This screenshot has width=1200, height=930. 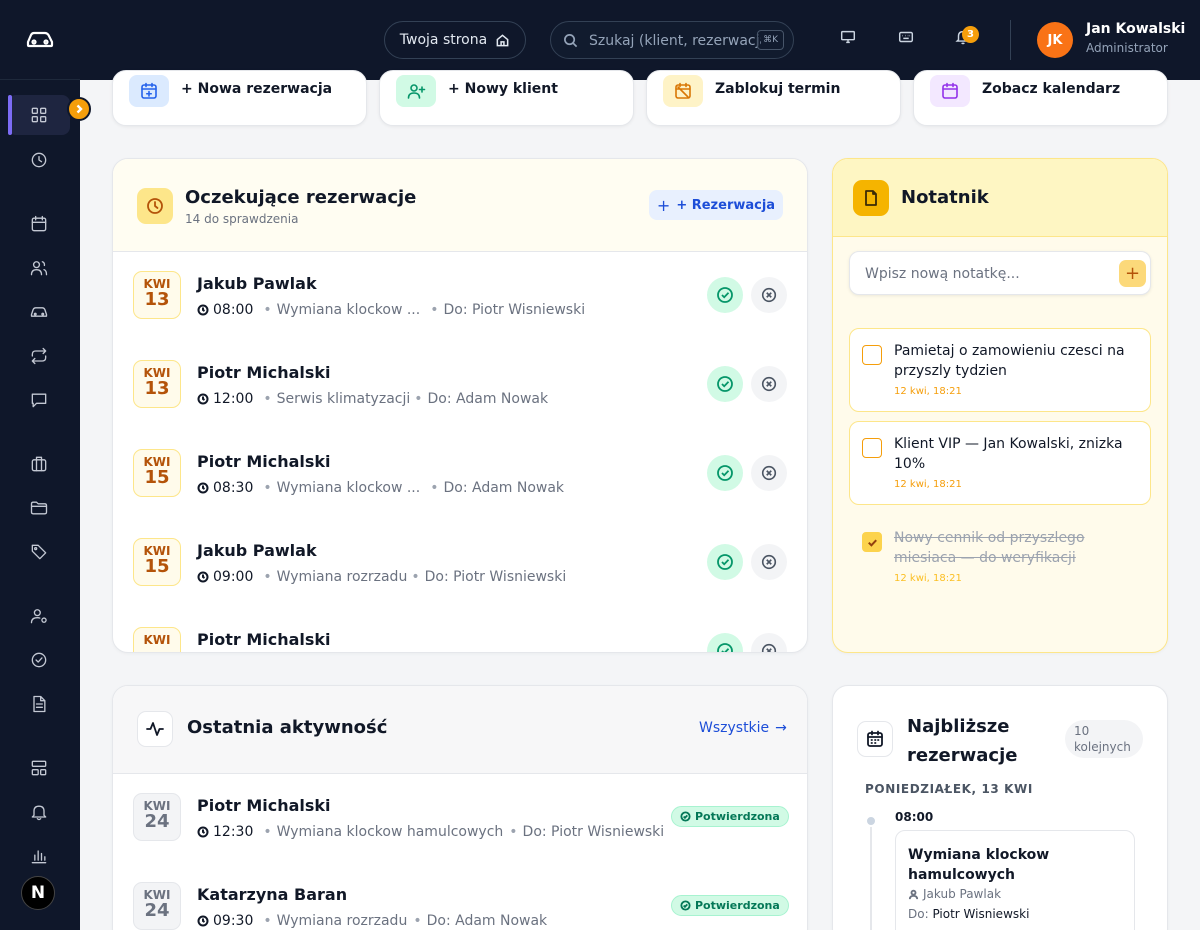 I want to click on quick-action-new-client: + Nowy klient, so click(x=506, y=98).